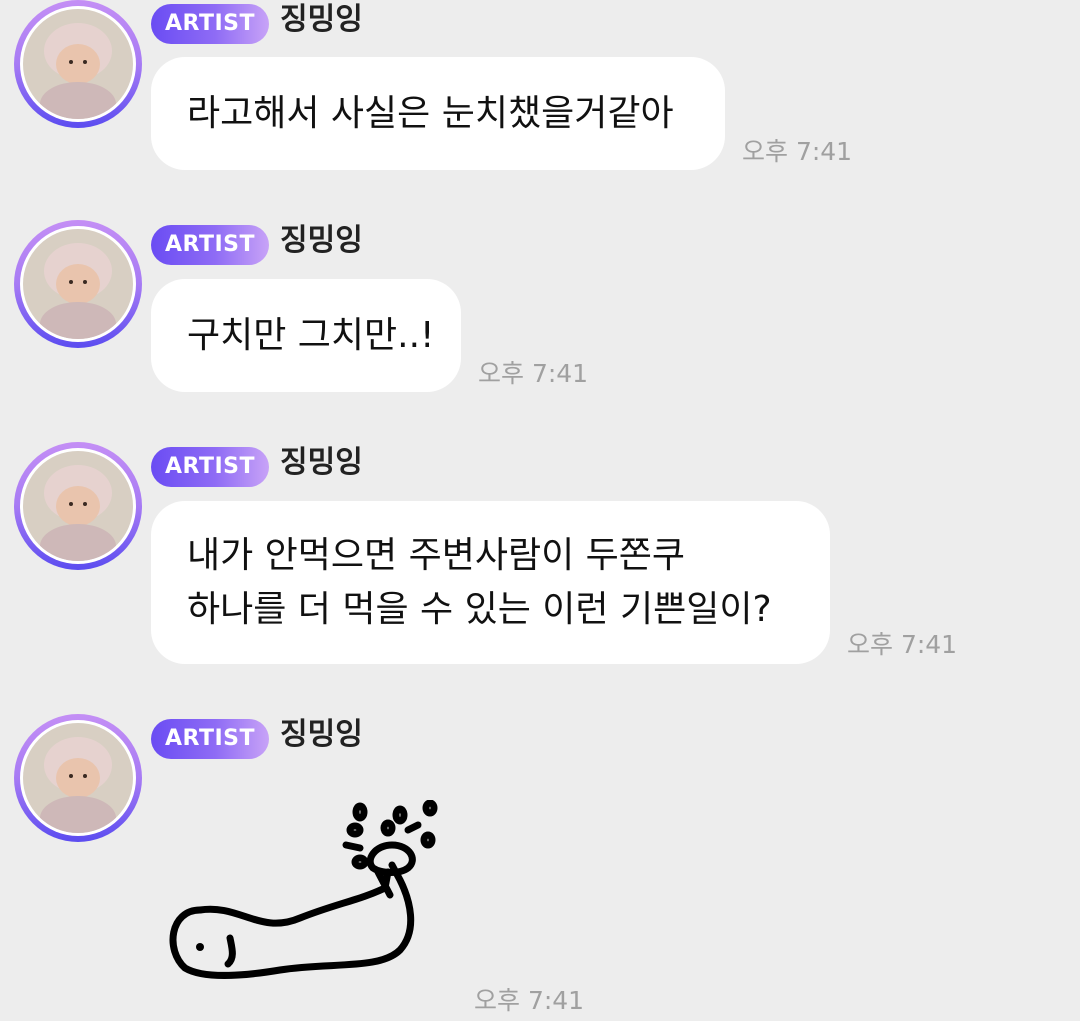  What do you see at coordinates (305, 895) in the screenshot?
I see `whale-sticker-icon` at bounding box center [305, 895].